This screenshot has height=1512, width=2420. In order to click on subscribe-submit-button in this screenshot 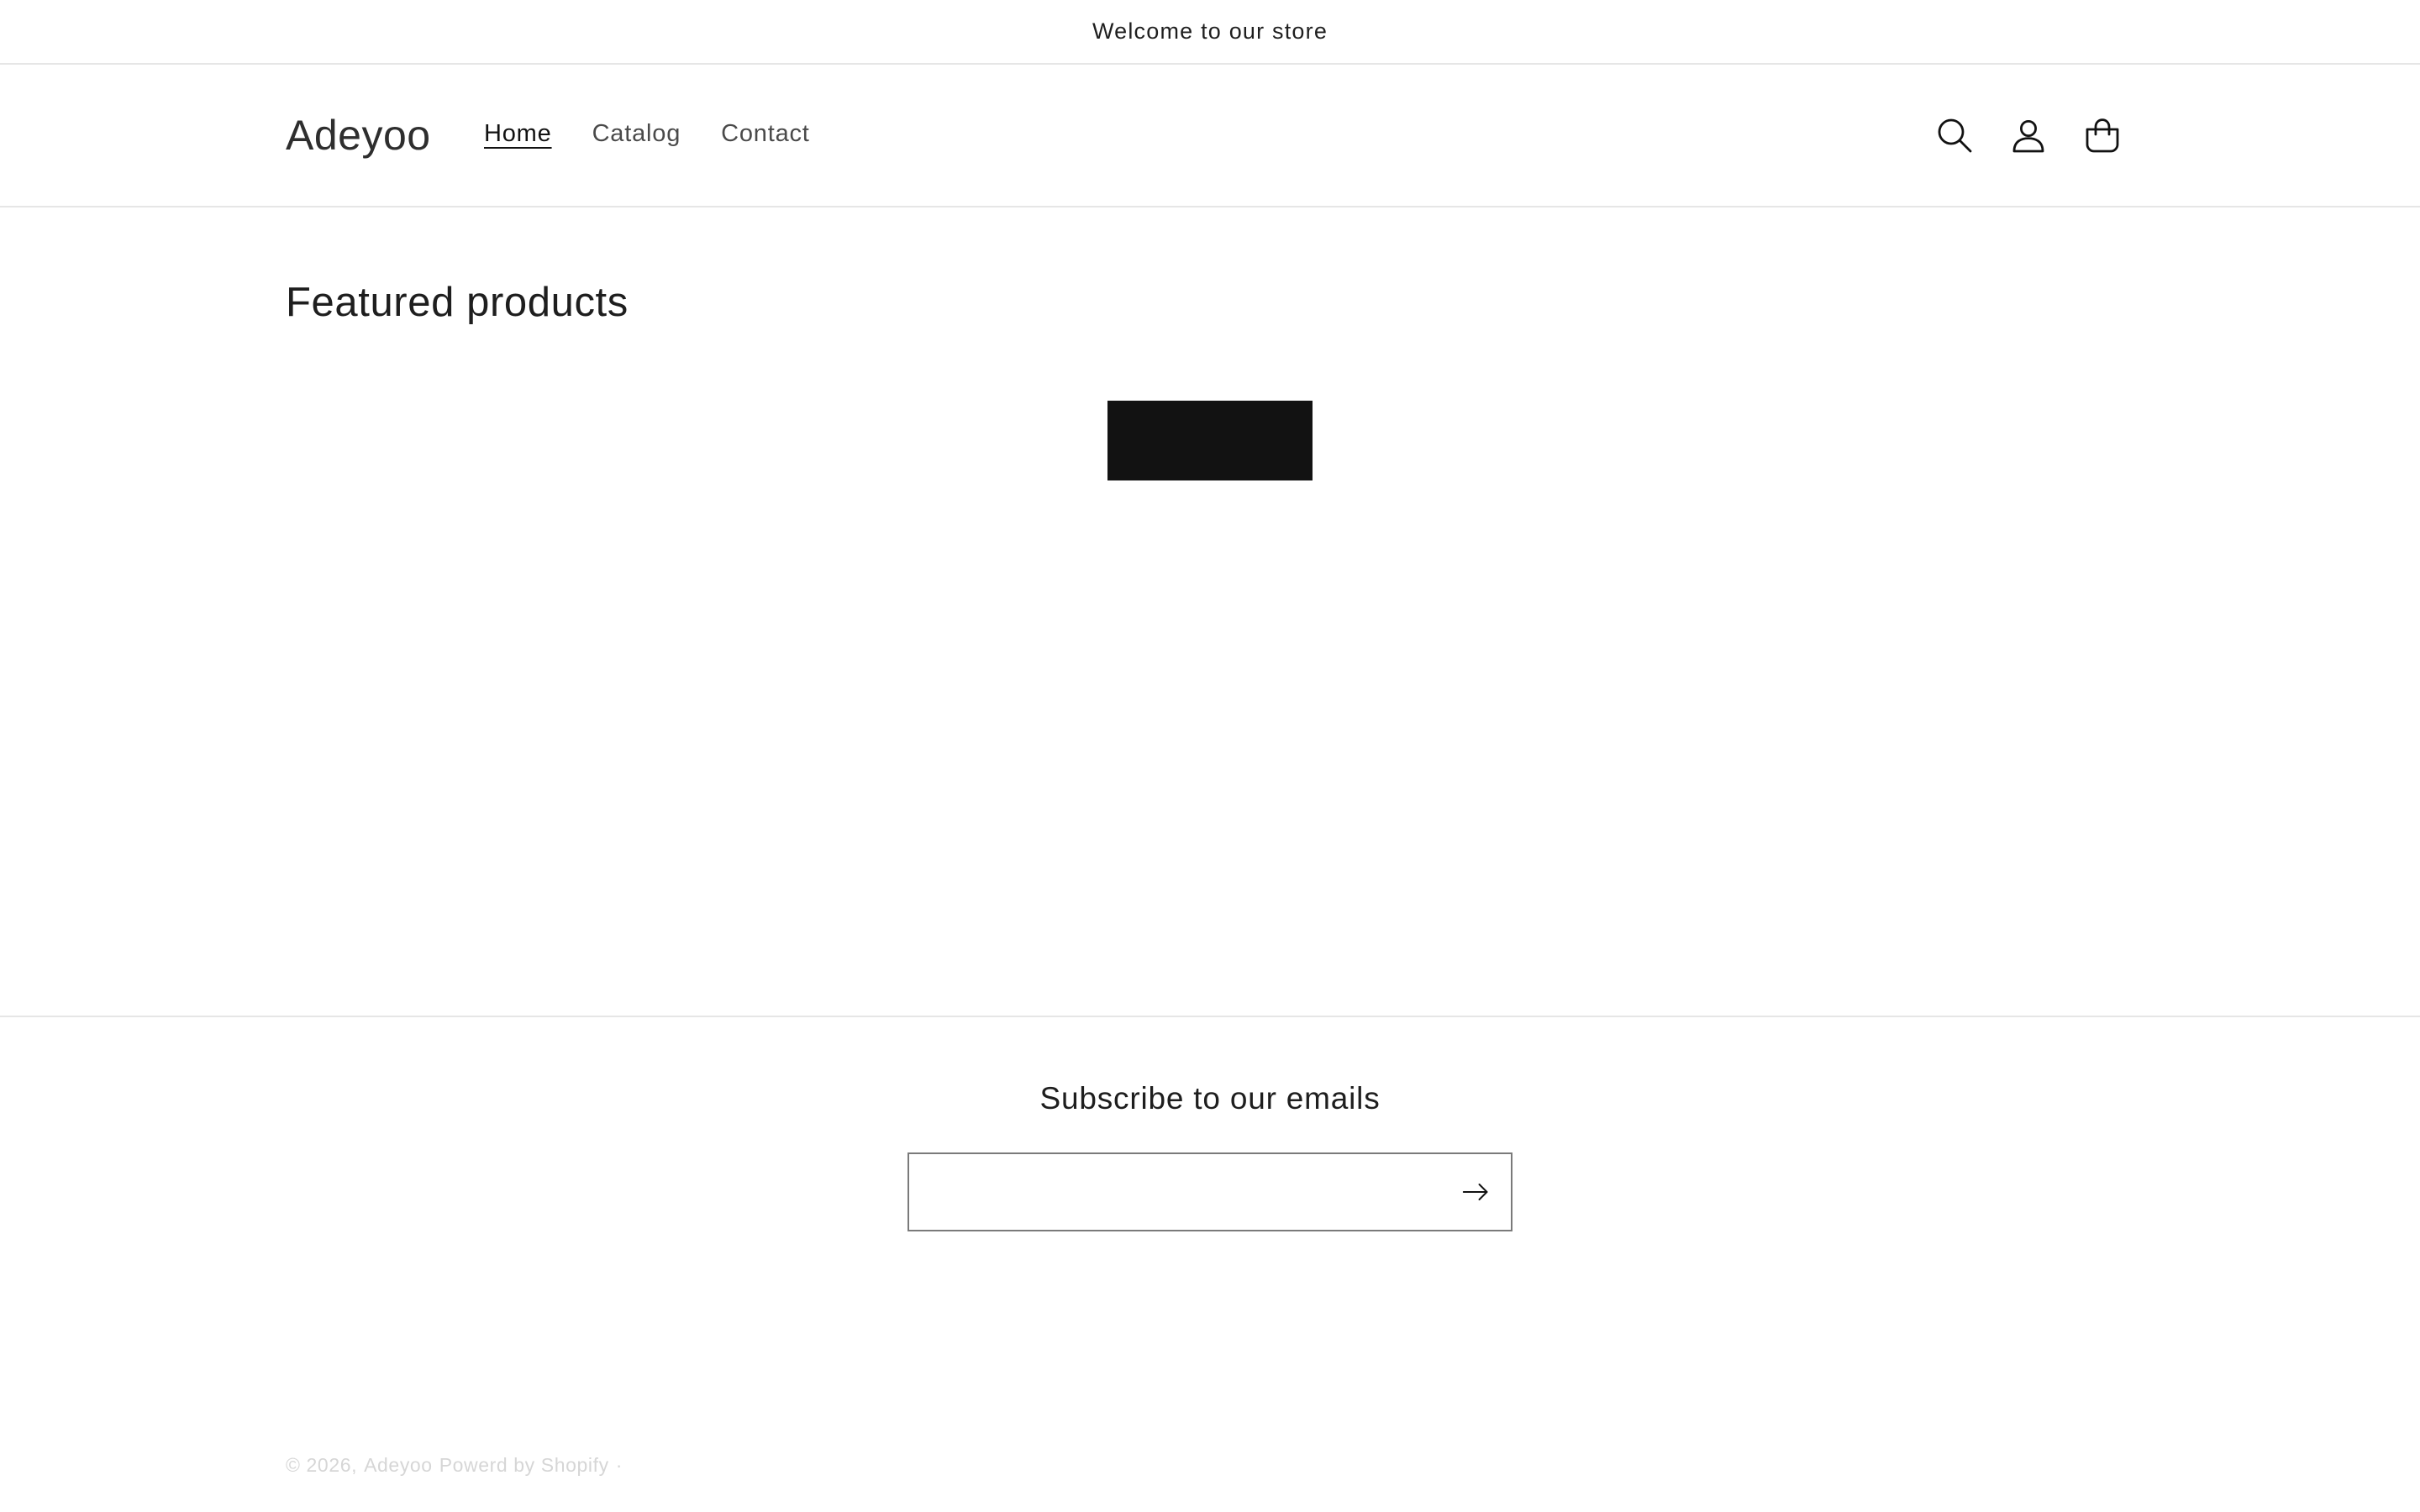, I will do `click(1475, 1191)`.